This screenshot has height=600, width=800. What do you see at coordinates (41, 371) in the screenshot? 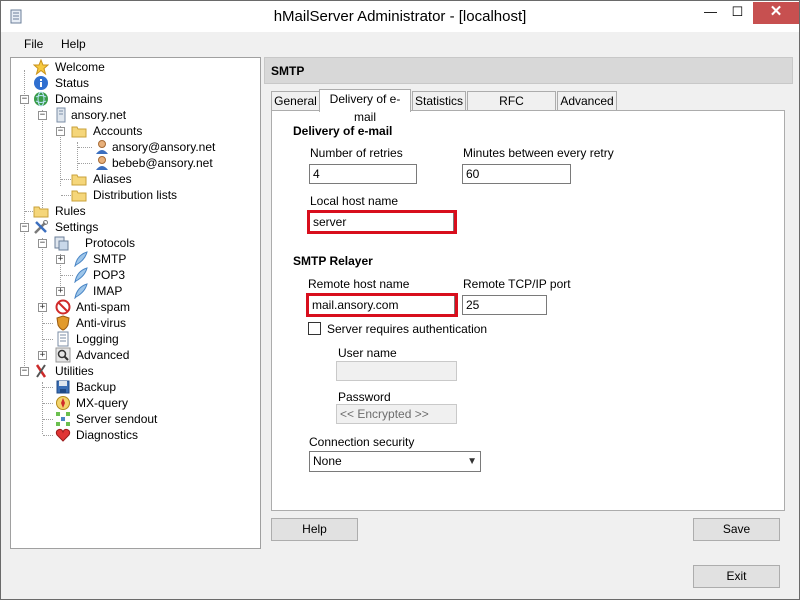
I see `wrench-icon` at bounding box center [41, 371].